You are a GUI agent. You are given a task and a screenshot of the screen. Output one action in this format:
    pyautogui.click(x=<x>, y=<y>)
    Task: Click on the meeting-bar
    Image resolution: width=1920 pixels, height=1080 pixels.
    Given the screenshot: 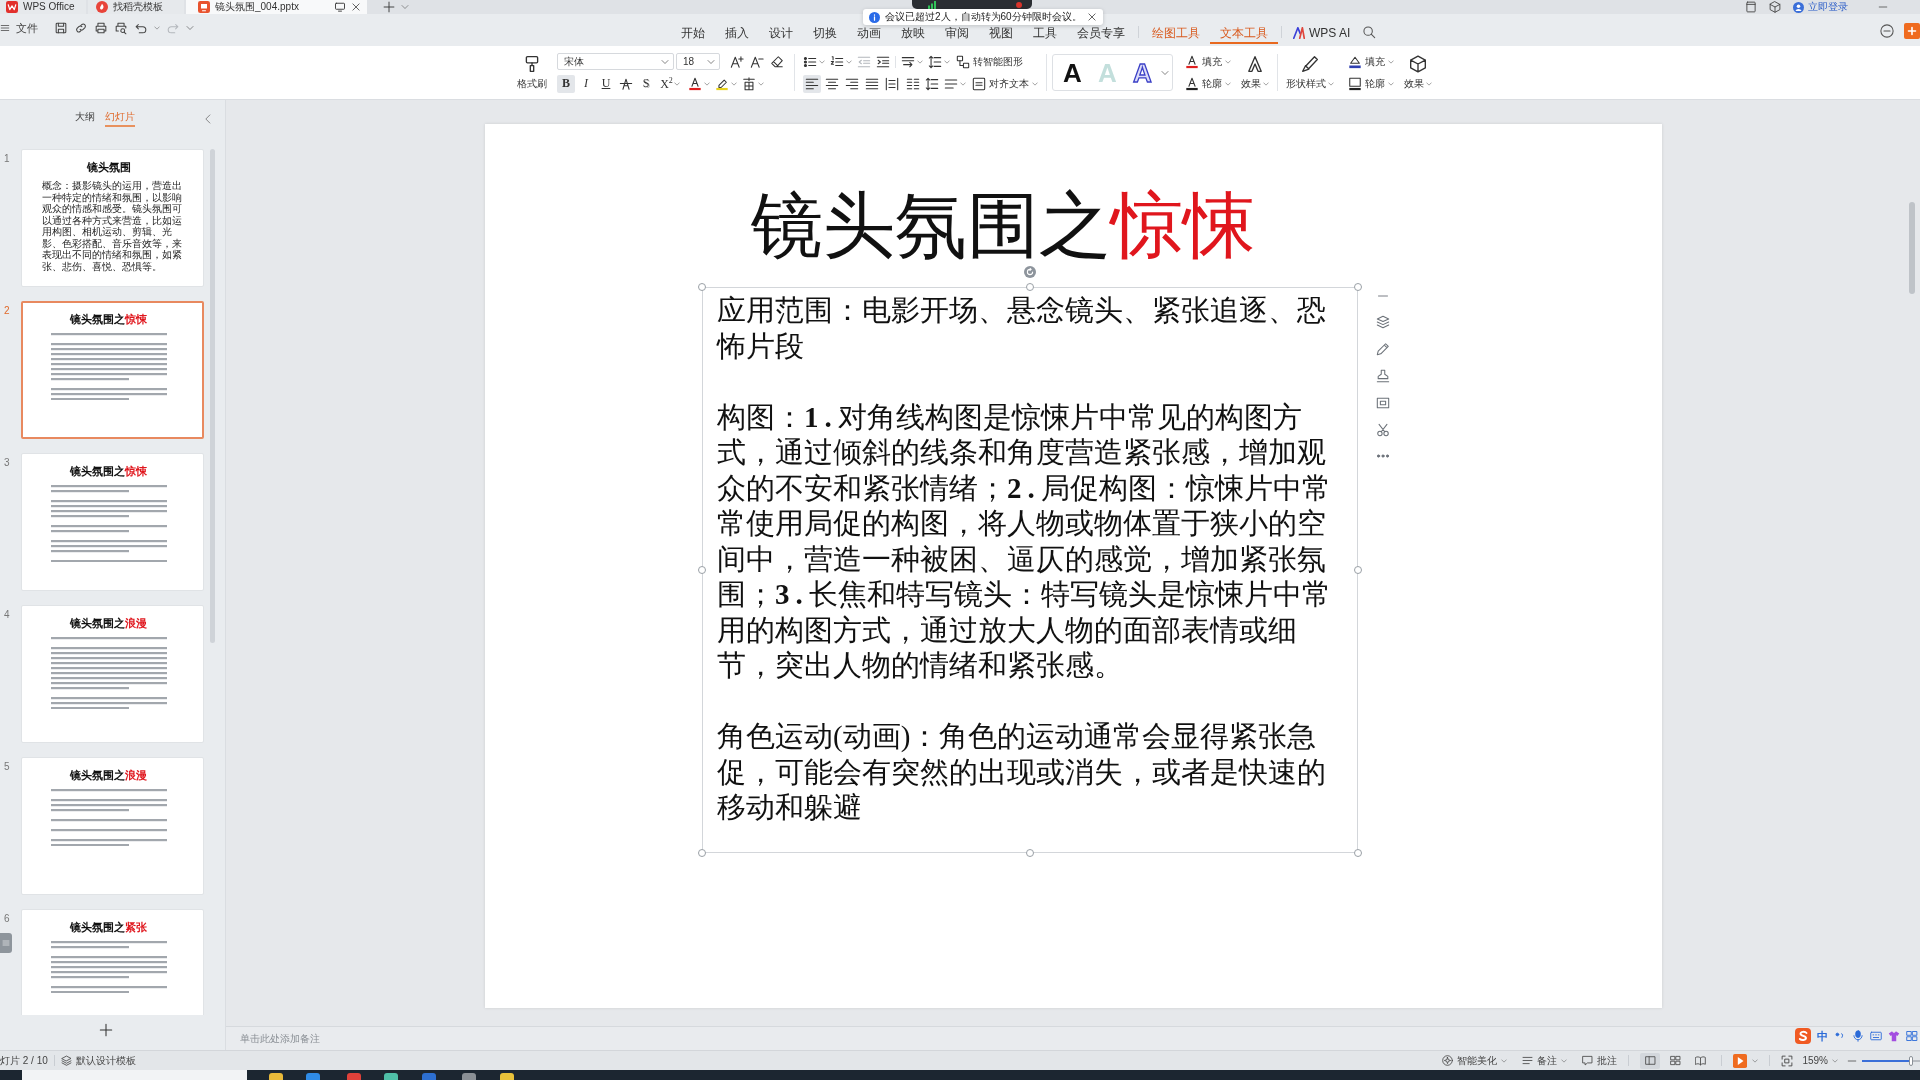 What is the action you would take?
    pyautogui.click(x=972, y=4)
    